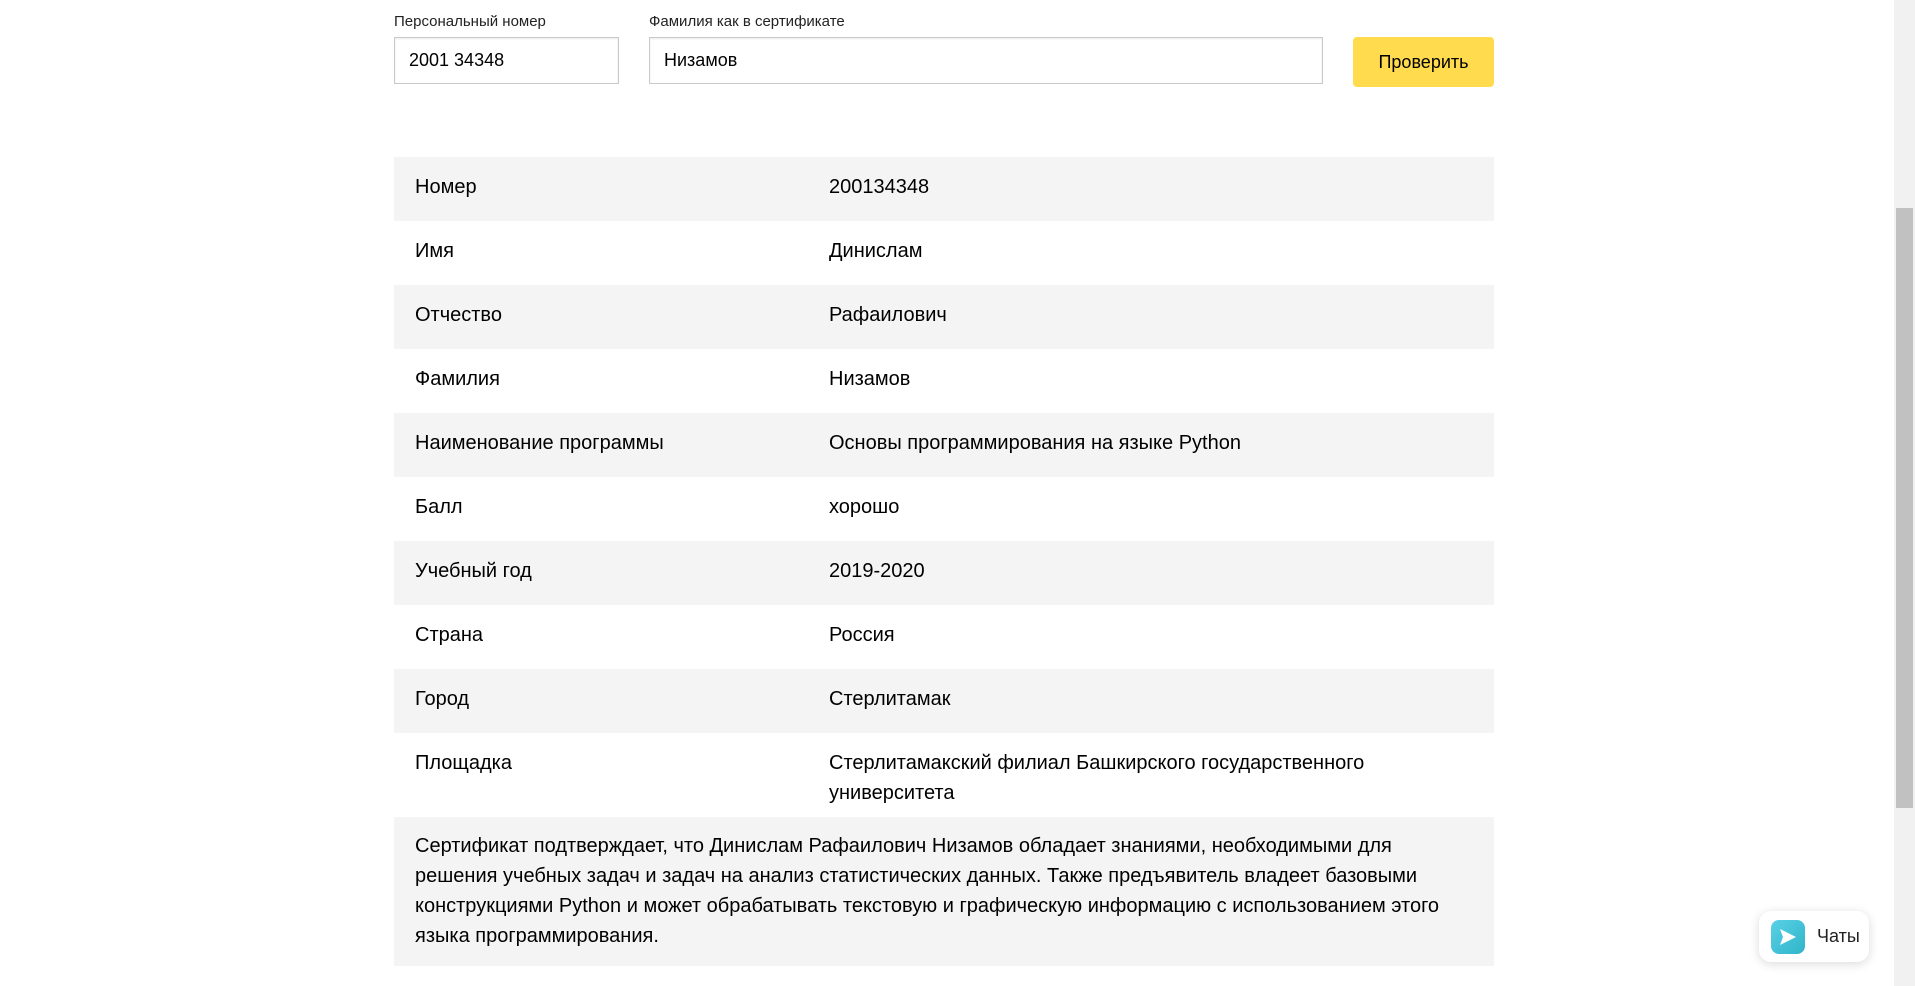 This screenshot has width=1915, height=986. Describe the element at coordinates (944, 253) in the screenshot. I see `table-row-first-name: Имя Динислам` at that location.